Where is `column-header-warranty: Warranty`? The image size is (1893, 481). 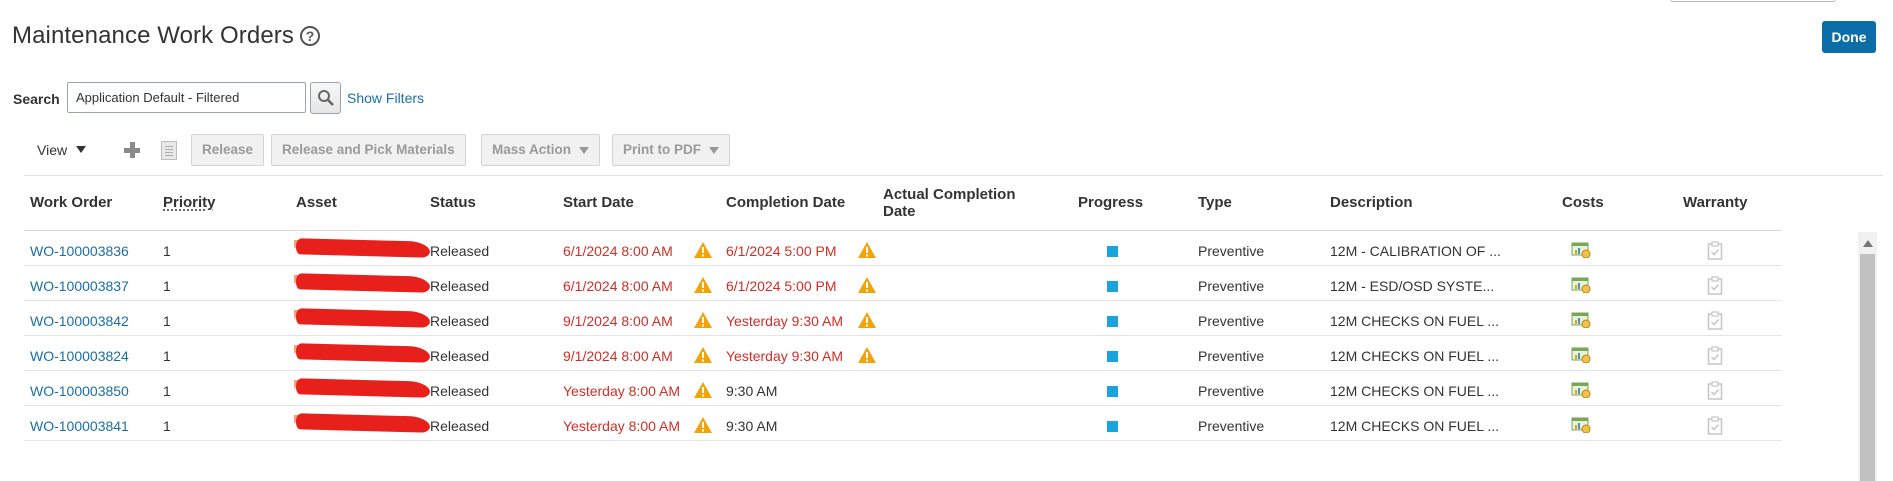
column-header-warranty: Warranty is located at coordinates (1715, 202).